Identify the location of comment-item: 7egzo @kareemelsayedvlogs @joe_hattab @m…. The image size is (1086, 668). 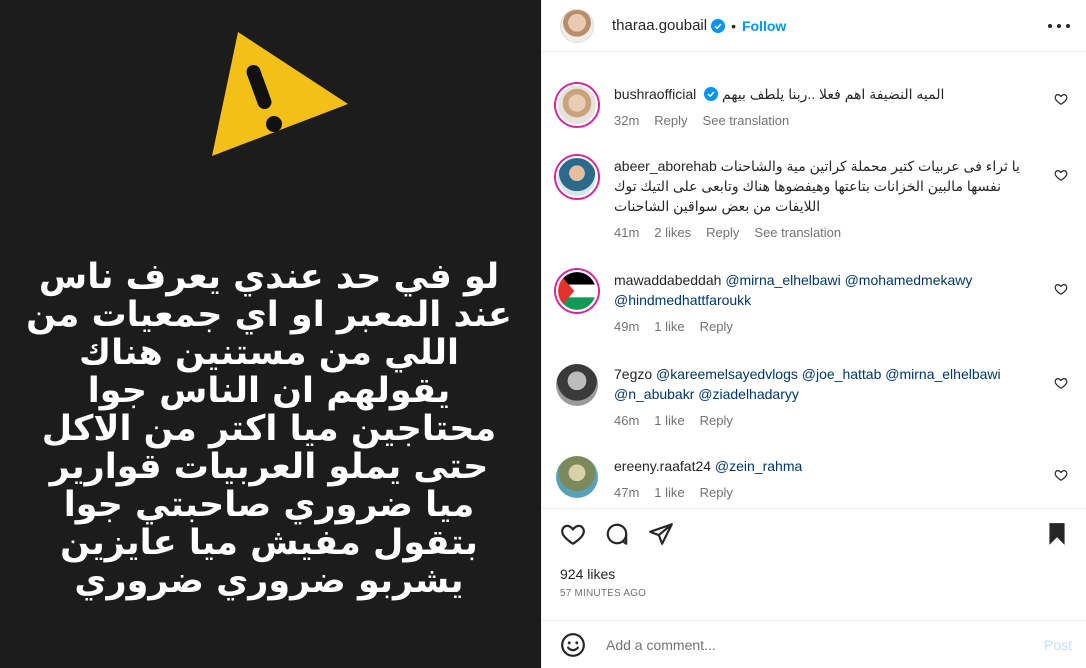
(814, 397).